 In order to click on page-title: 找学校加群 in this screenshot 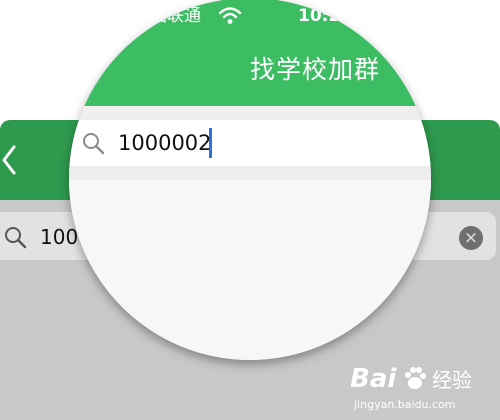, I will do `click(315, 69)`.